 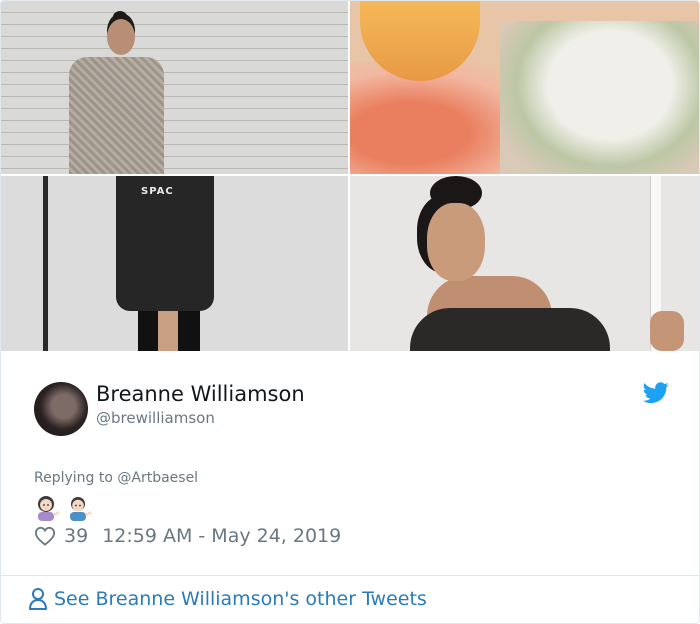 What do you see at coordinates (656, 393) in the screenshot?
I see `twitter-bird-icon` at bounding box center [656, 393].